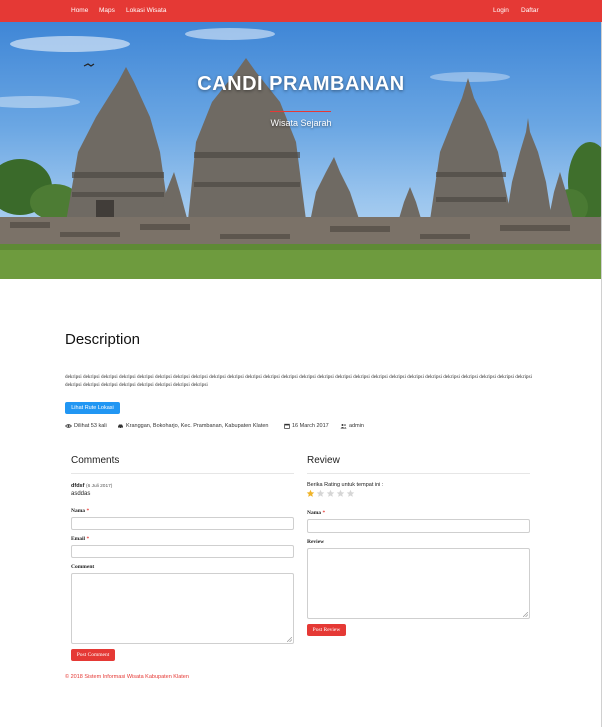 The image size is (602, 727). I want to click on hero-title: CANDI PRAMBANAN, so click(301, 84).